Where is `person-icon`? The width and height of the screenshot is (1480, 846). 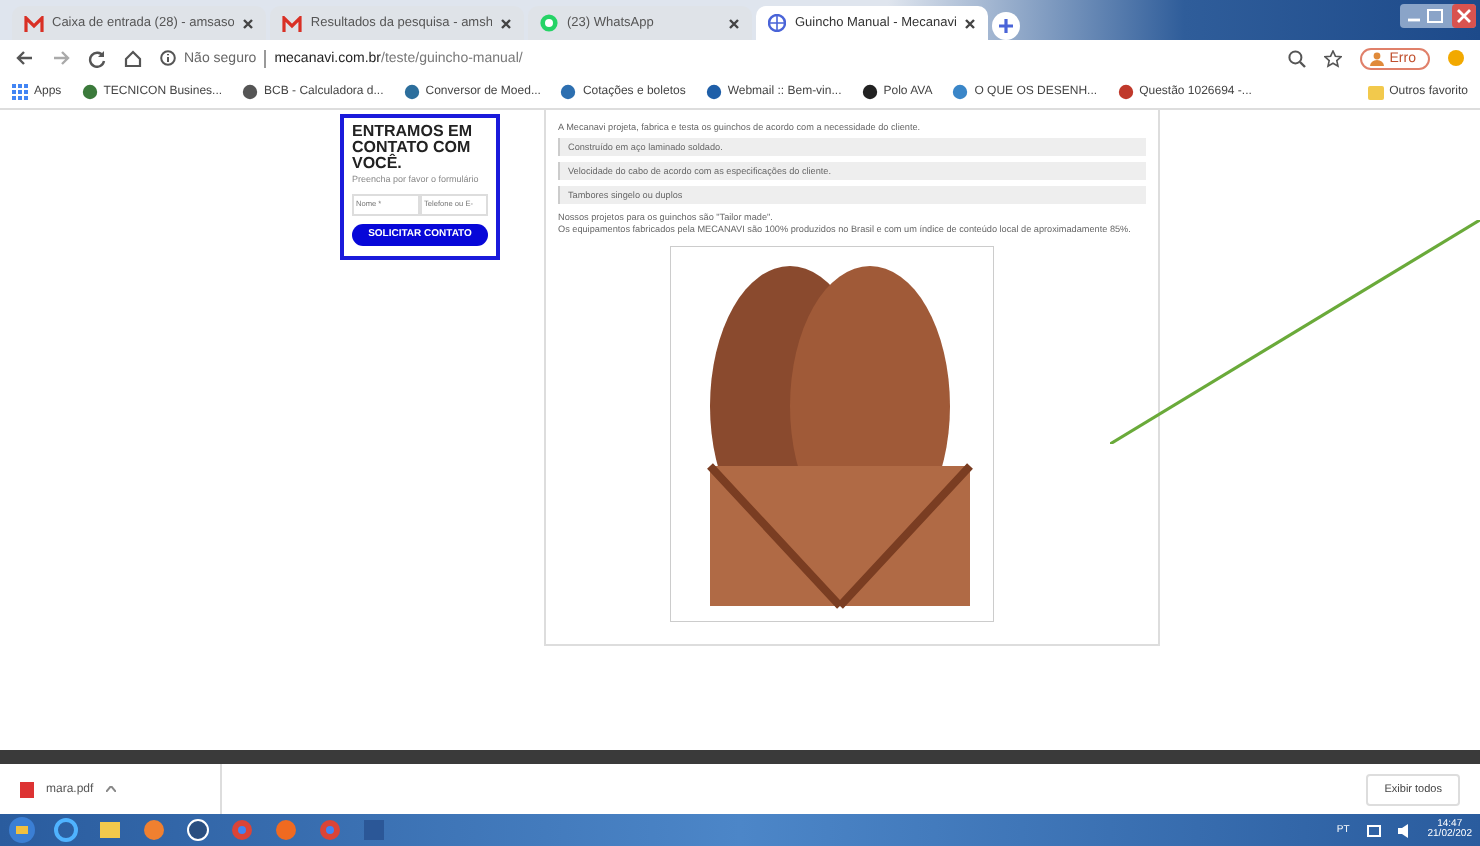
person-icon is located at coordinates (1376, 58).